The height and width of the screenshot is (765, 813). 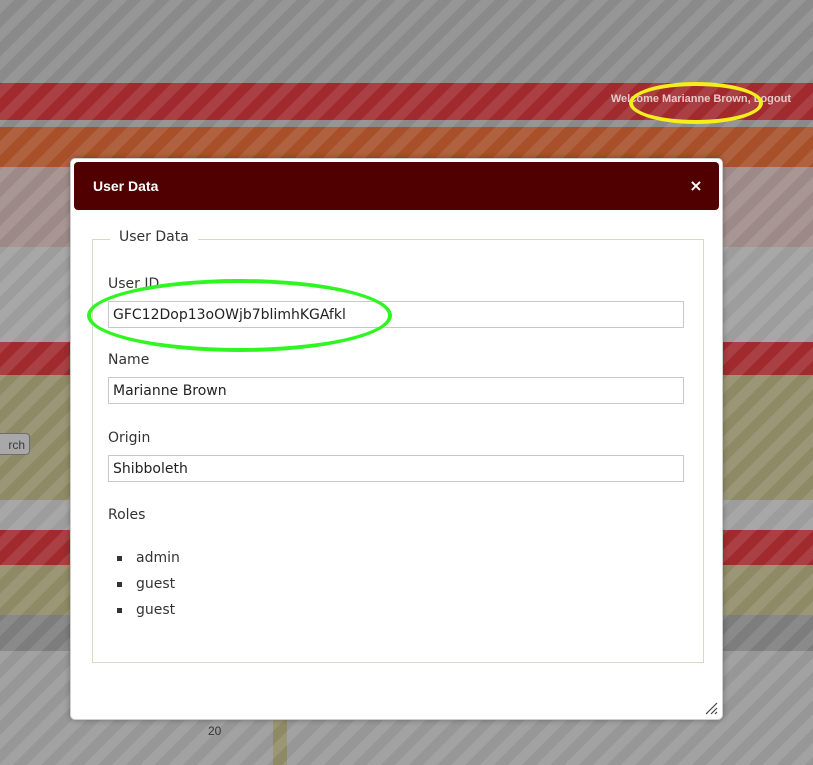 What do you see at coordinates (396, 186) in the screenshot?
I see `dialog-header: User Data ×` at bounding box center [396, 186].